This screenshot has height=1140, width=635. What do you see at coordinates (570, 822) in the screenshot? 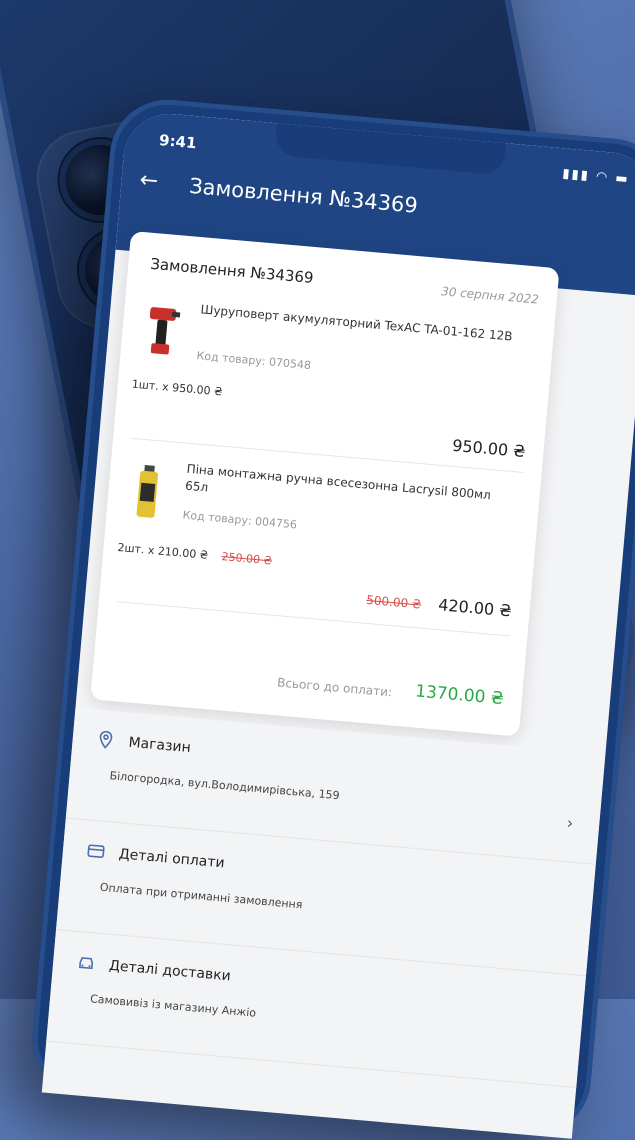
I see `chevron-right-icon: ›` at bounding box center [570, 822].